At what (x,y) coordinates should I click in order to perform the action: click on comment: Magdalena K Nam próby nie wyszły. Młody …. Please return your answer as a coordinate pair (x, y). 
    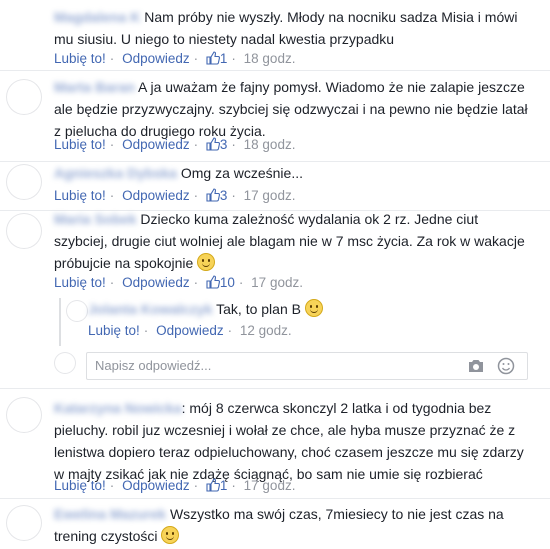
    Looking at the image, I should click on (275, 35).